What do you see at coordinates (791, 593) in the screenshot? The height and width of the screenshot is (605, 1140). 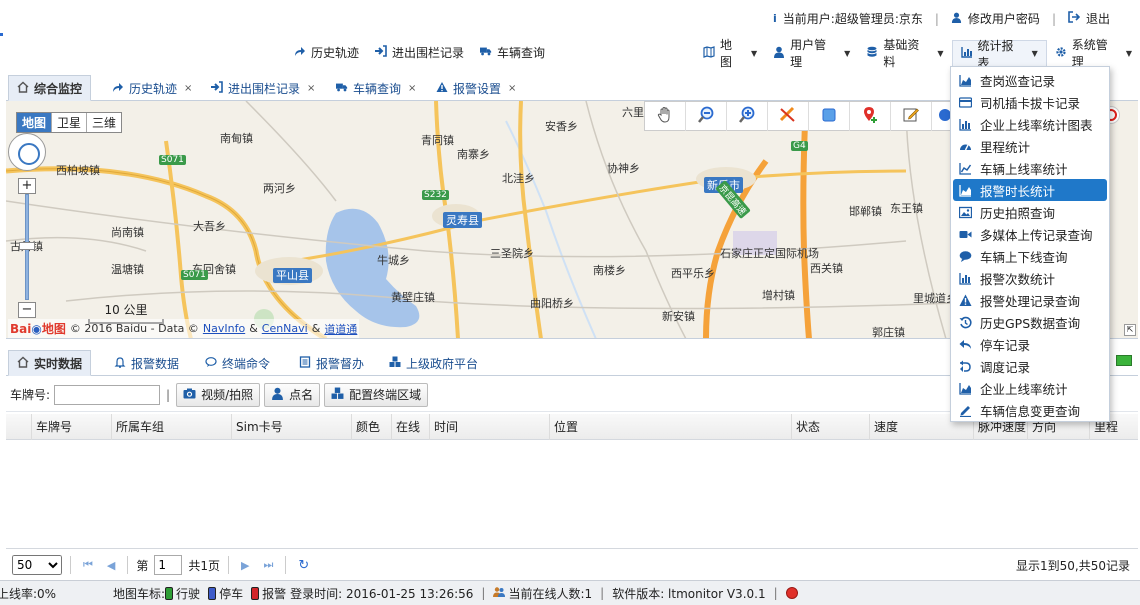 I see `alarm-sound-icon` at bounding box center [791, 593].